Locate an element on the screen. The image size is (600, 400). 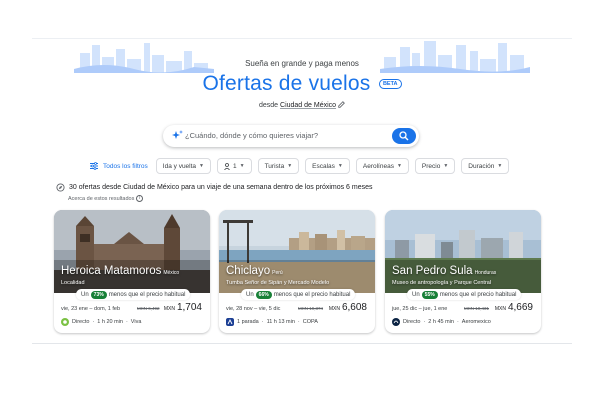
duration-text: 2 h 45 min is located at coordinates (441, 322).